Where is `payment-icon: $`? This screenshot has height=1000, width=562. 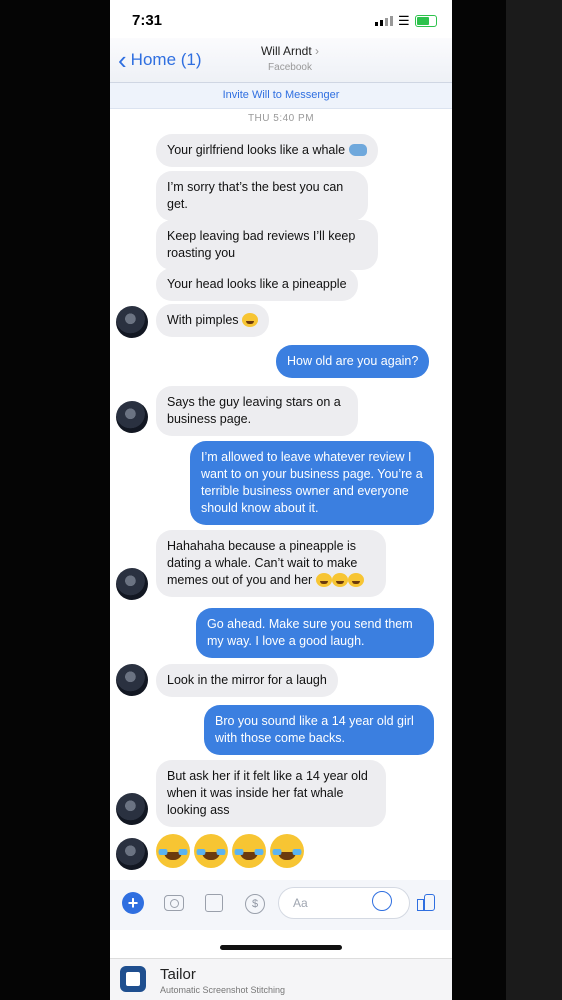 payment-icon: $ is located at coordinates (255, 904).